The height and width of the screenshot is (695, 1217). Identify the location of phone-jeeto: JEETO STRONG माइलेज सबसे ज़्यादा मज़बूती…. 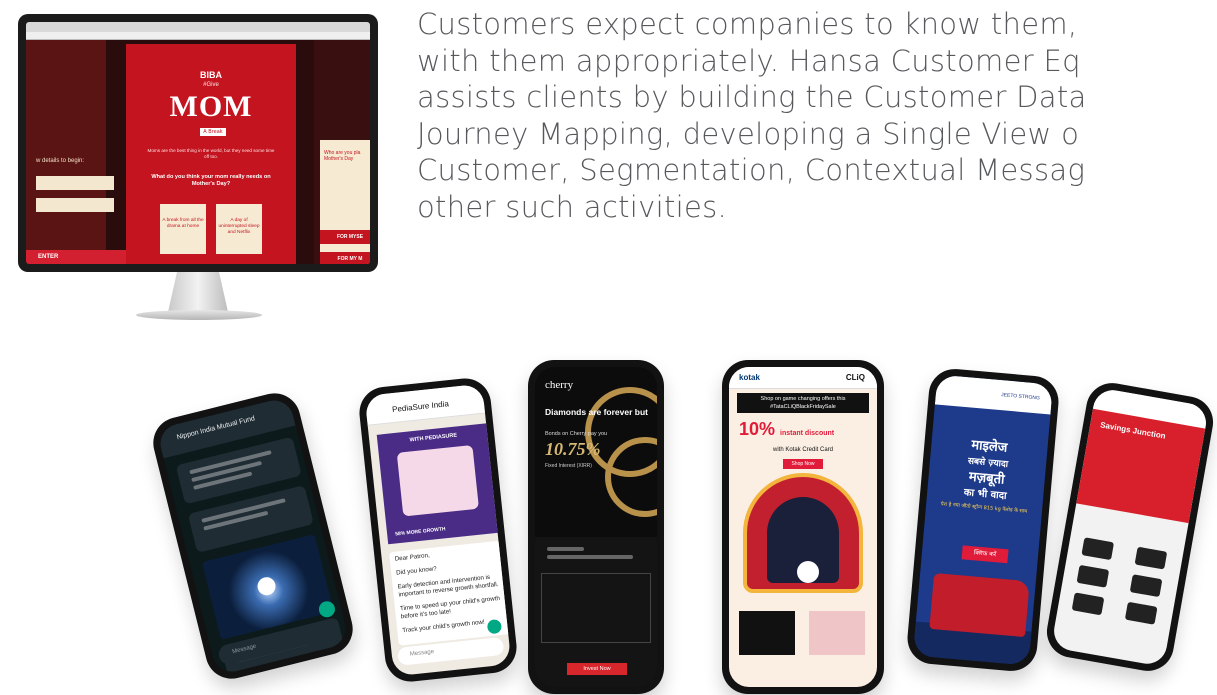
(983, 520).